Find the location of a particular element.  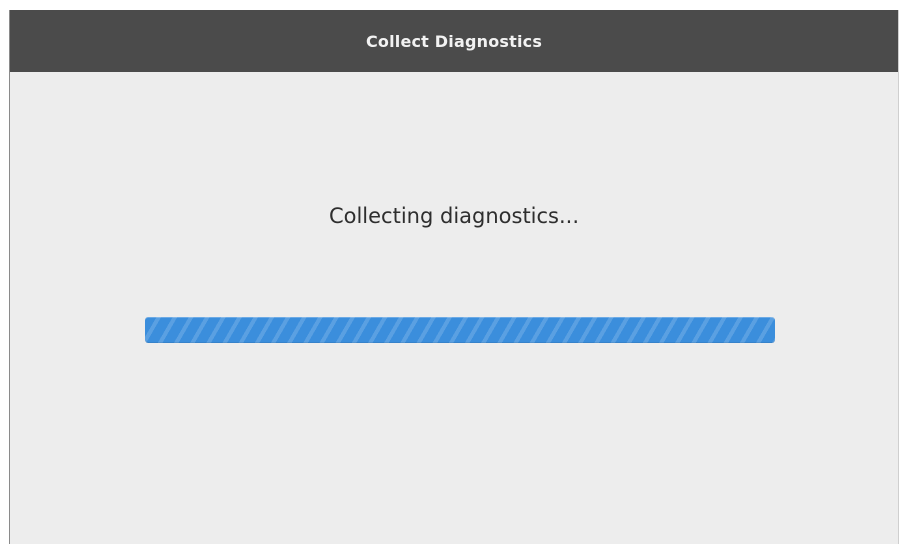

progress-bar-fill is located at coordinates (460, 330).